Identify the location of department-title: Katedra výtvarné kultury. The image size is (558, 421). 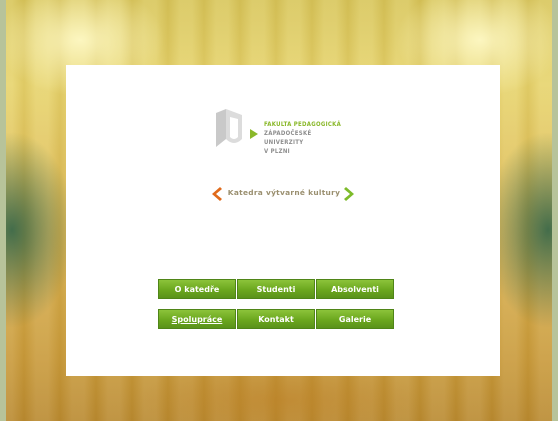
(283, 194).